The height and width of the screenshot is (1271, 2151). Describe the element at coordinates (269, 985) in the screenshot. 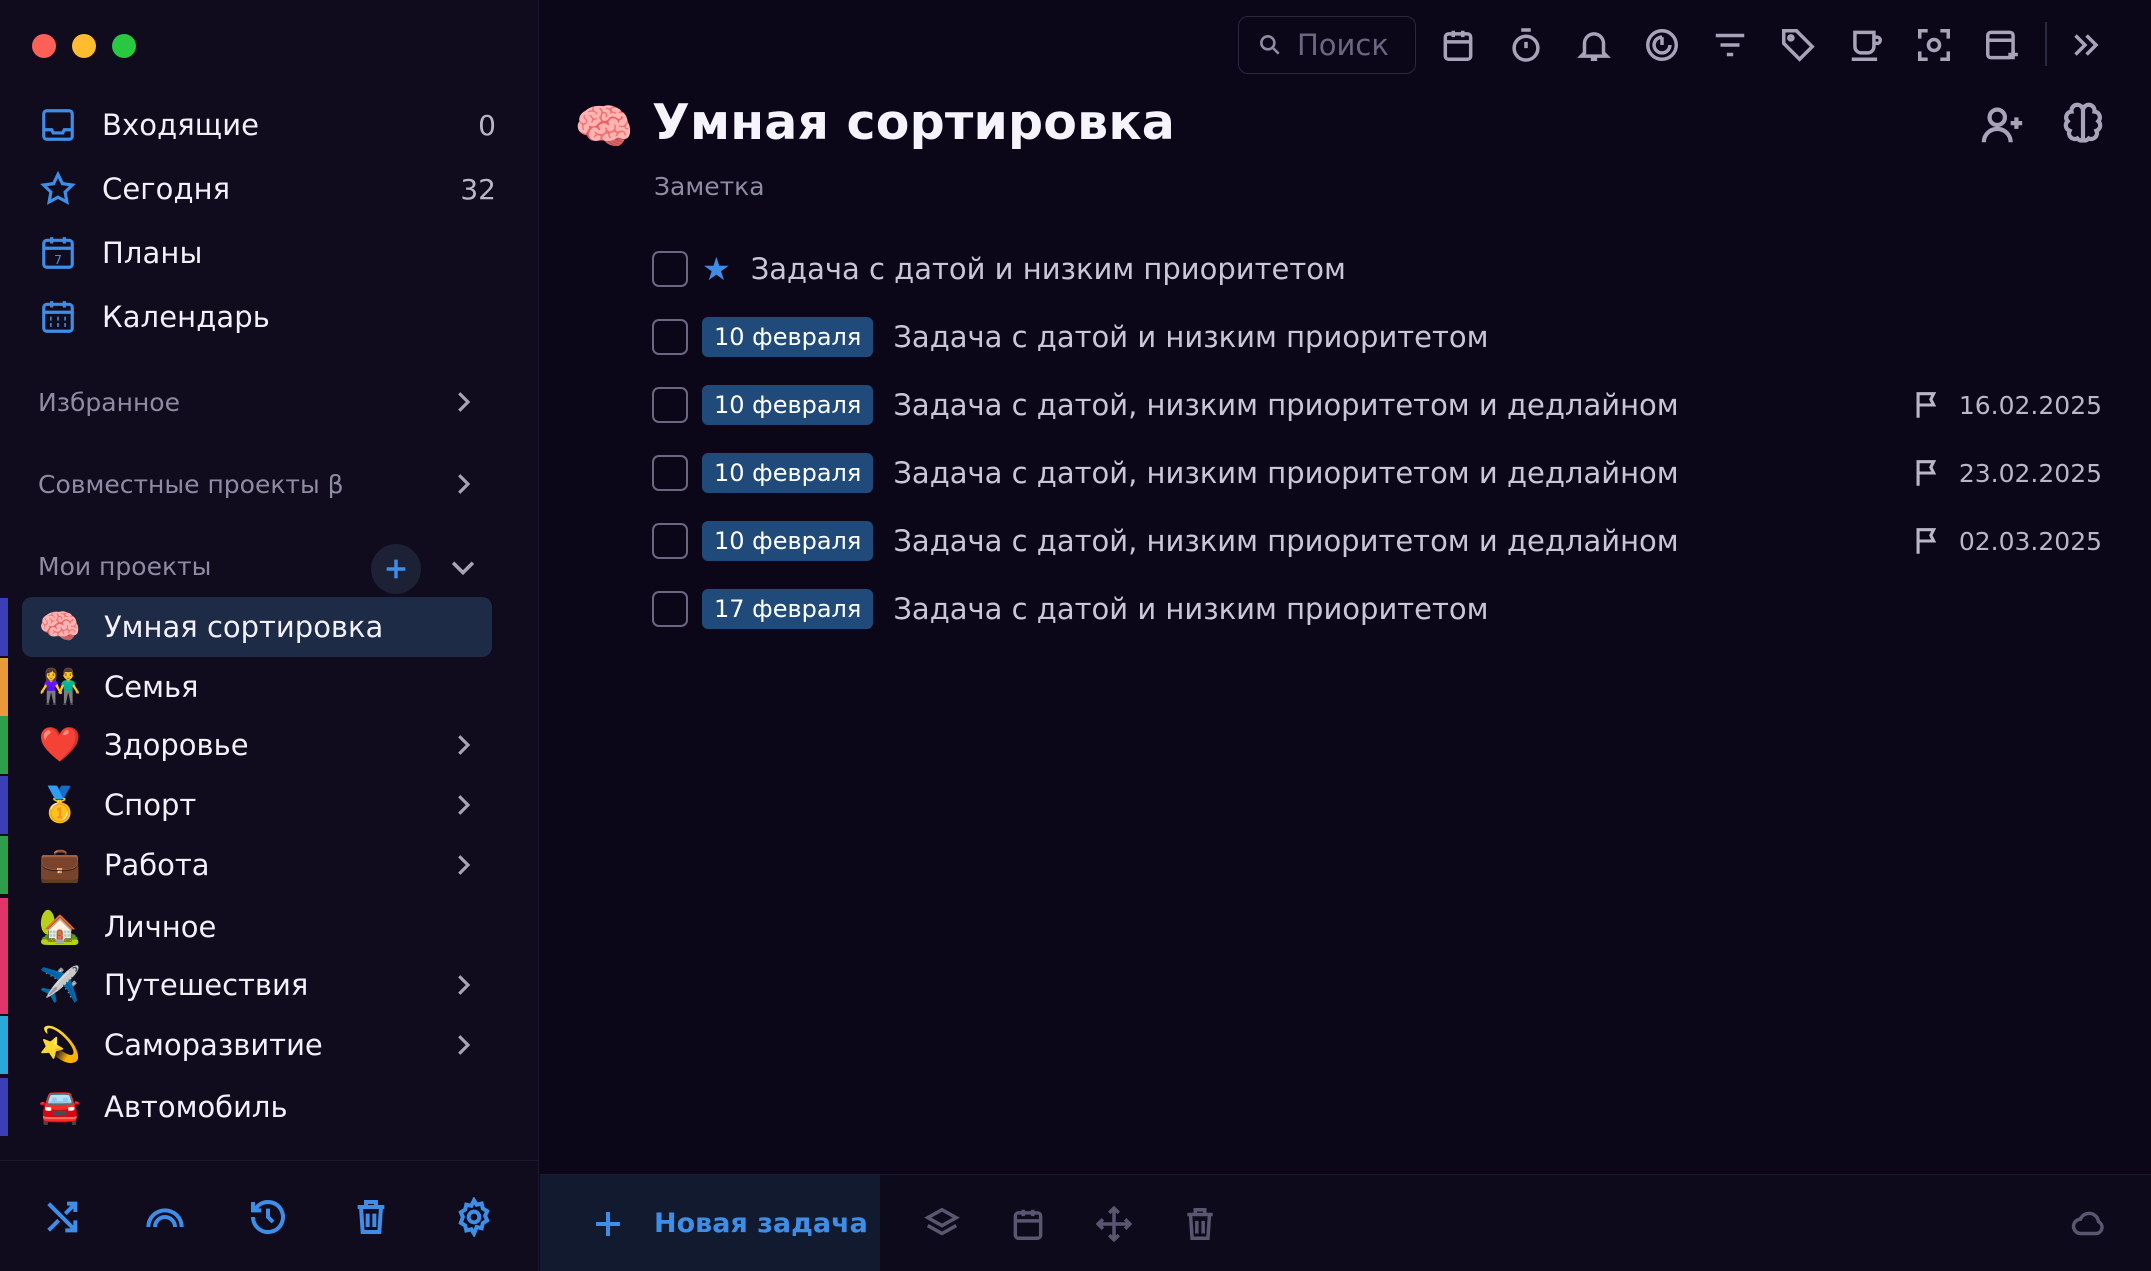

I see `project-item: ✈️ Путешествия` at that location.